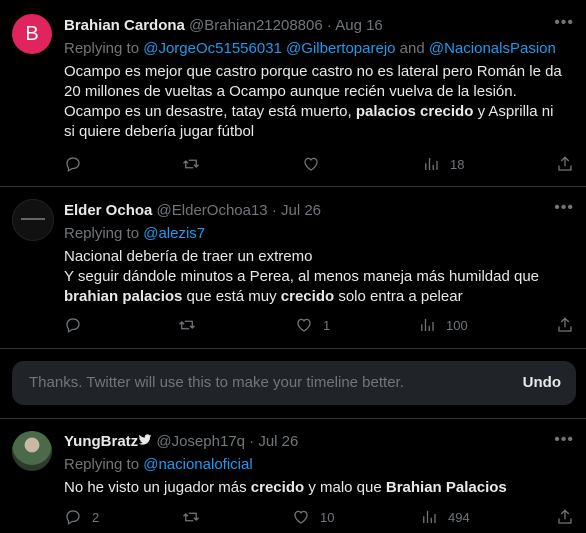  What do you see at coordinates (446, 487) in the screenshot?
I see `bold-text: Brahian Palacios` at bounding box center [446, 487].